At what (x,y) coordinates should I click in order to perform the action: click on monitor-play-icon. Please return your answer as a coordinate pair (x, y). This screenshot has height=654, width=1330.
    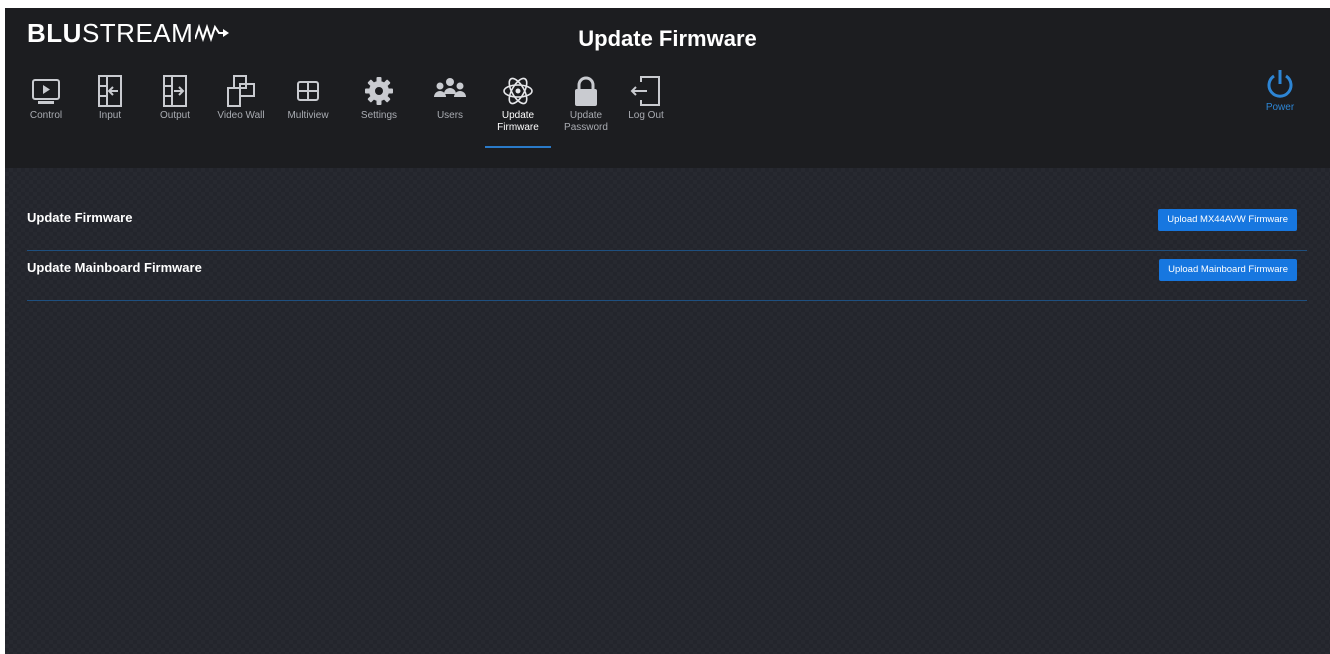
    Looking at the image, I should click on (46, 91).